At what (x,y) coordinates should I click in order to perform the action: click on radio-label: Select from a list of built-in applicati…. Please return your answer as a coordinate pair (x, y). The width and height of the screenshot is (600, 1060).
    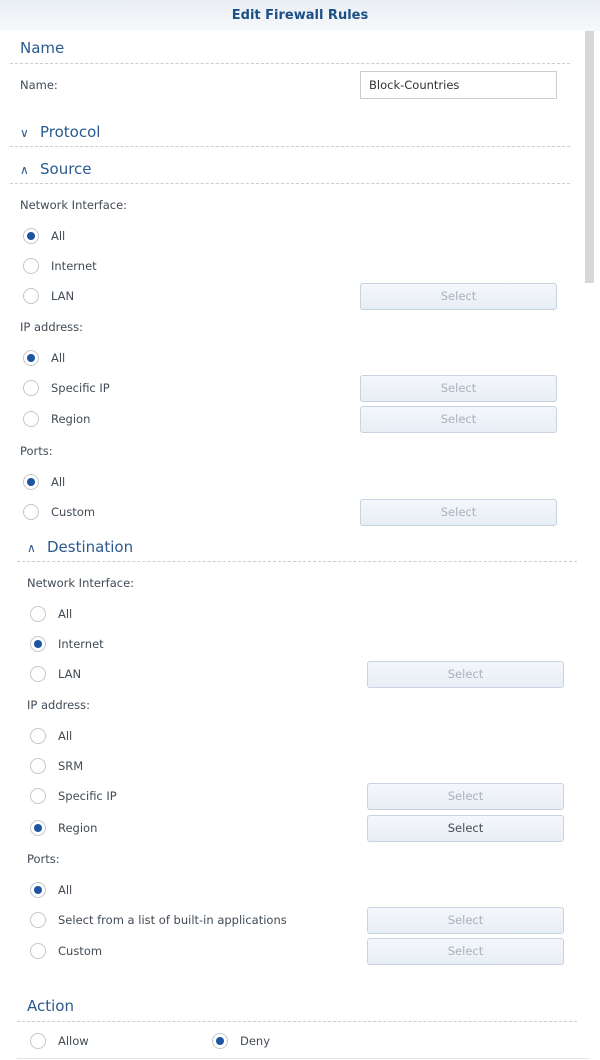
    Looking at the image, I should click on (172, 920).